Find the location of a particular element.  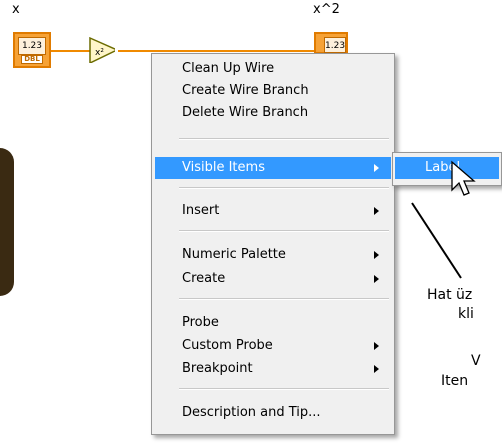

annotation-text-line2: kli is located at coordinates (466, 314).